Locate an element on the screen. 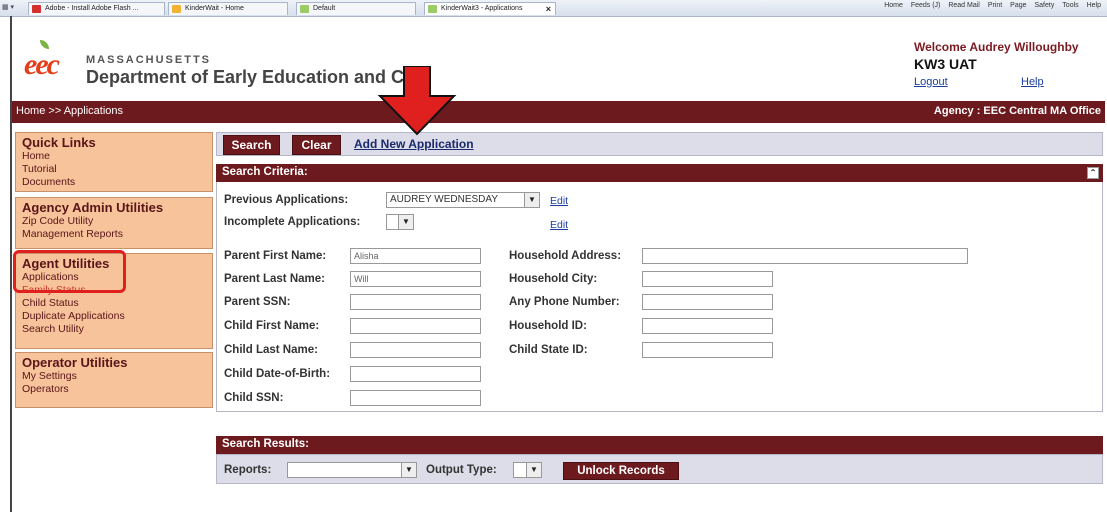  tab-kinderwait-home: KinderWait - Home is located at coordinates (228, 8).